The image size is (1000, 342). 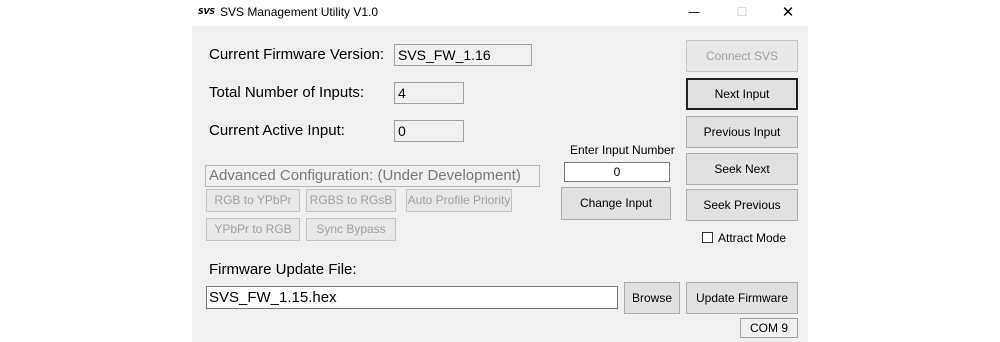 I want to click on title-bar: SVS SVS Management Utility V1.0 — ☐ ✕, so click(x=500, y=13).